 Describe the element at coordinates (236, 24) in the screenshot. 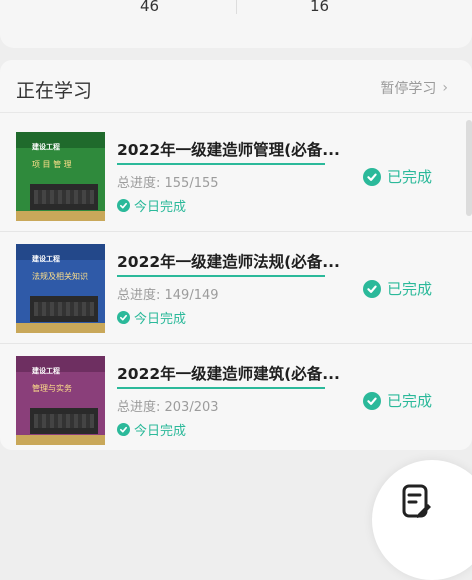

I see `stats-card: 46 16` at that location.